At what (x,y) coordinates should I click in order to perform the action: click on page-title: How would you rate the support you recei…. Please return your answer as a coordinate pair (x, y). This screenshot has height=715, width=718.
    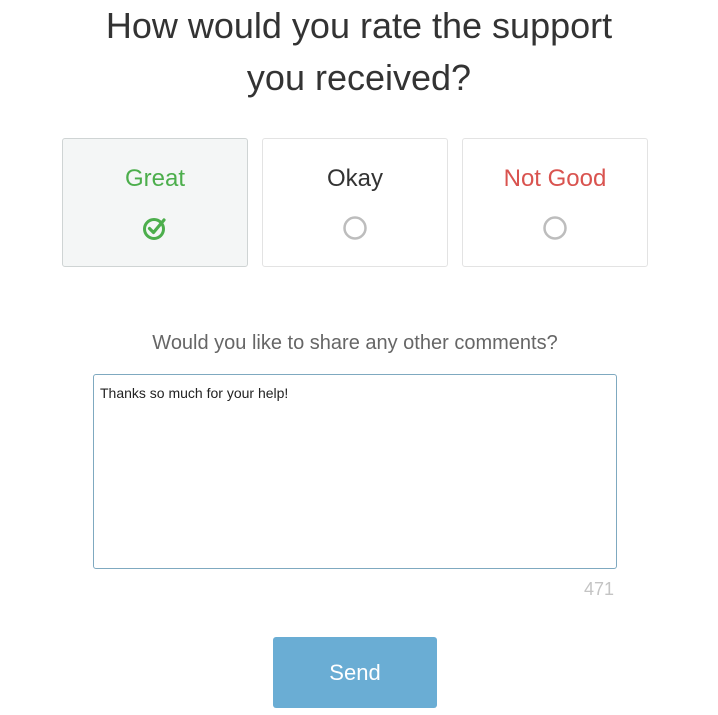
    Looking at the image, I should click on (359, 52).